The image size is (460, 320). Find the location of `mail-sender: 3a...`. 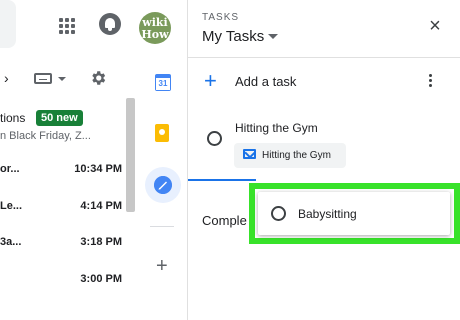

mail-sender: 3a... is located at coordinates (11, 242).